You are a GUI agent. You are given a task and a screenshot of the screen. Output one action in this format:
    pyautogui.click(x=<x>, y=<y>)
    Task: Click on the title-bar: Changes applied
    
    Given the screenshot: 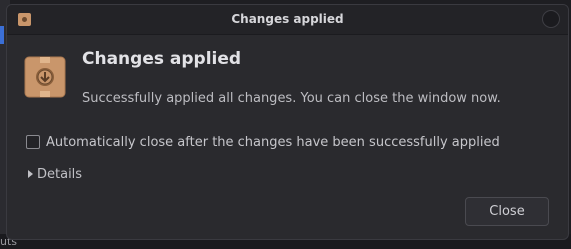 What is the action you would take?
    pyautogui.click(x=287, y=20)
    